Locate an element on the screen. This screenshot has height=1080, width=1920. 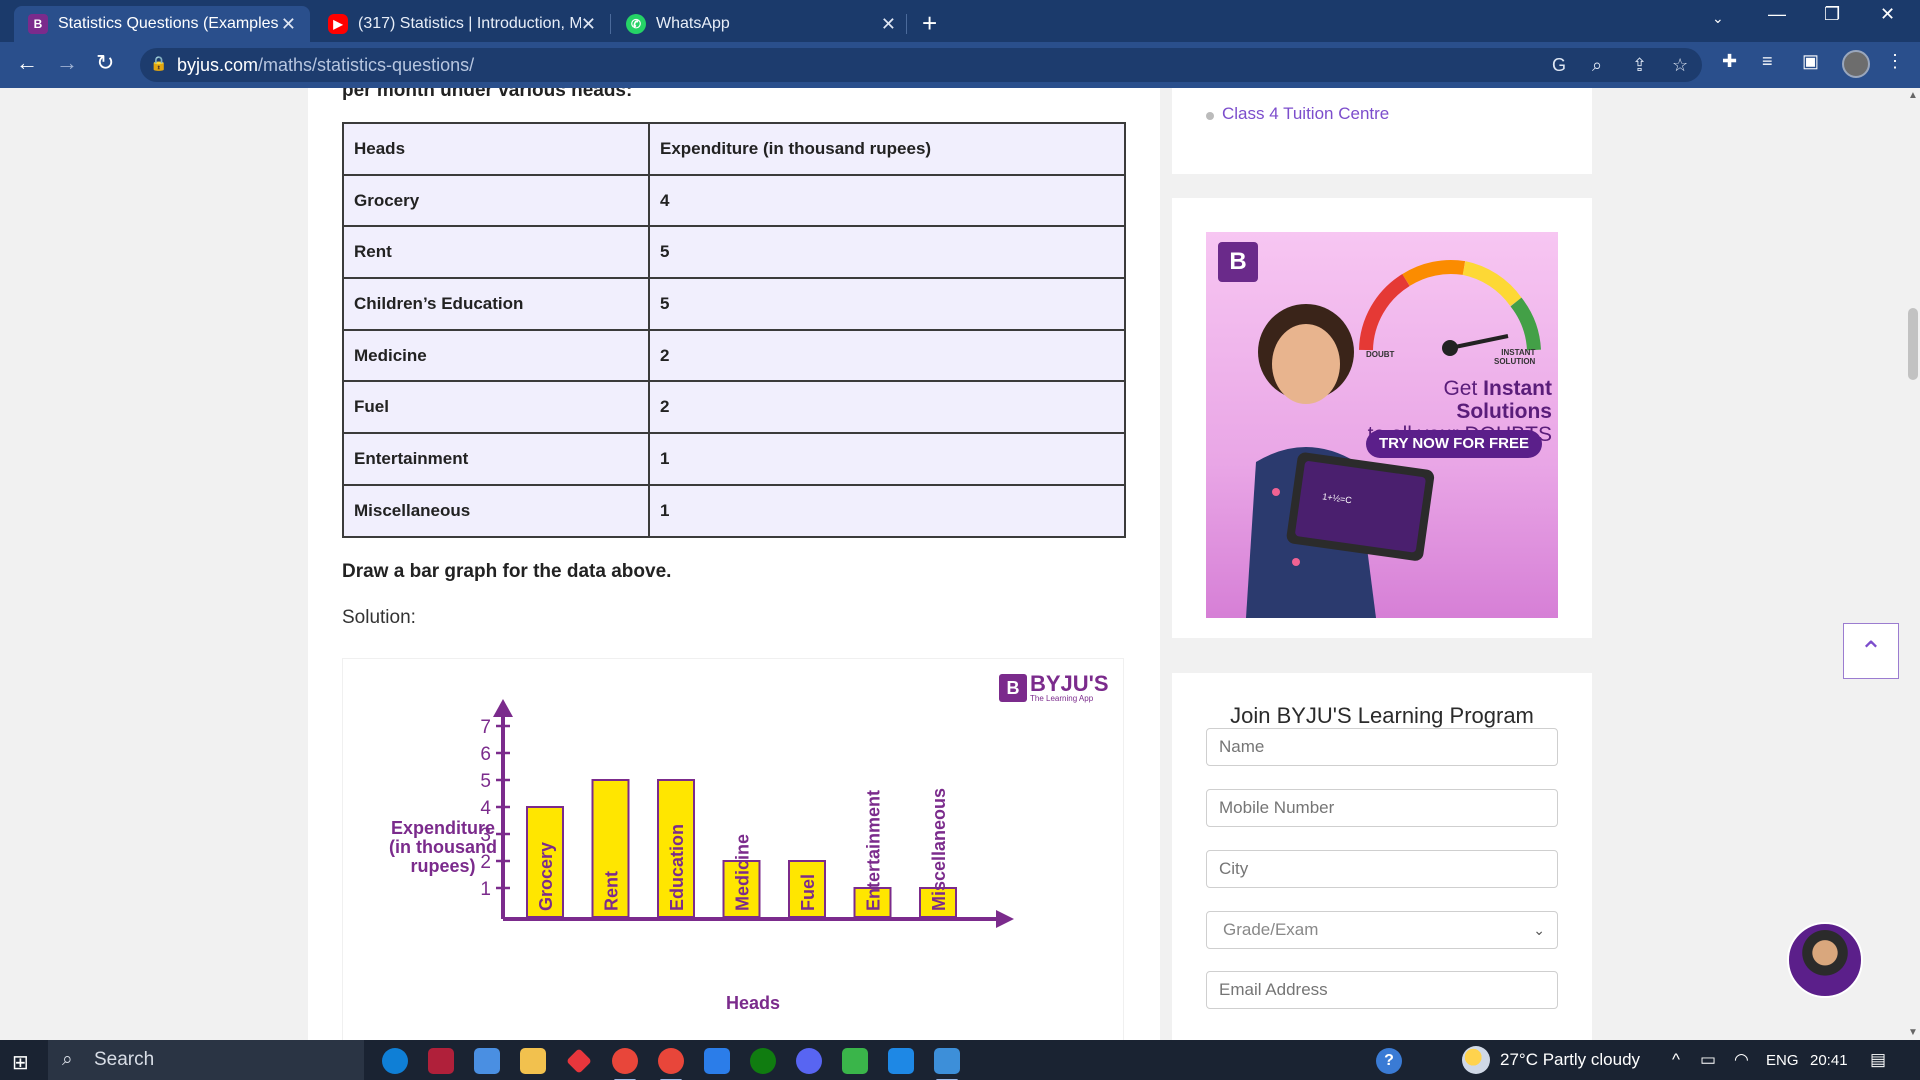
category-label: Rent is located at coordinates (612, 891).